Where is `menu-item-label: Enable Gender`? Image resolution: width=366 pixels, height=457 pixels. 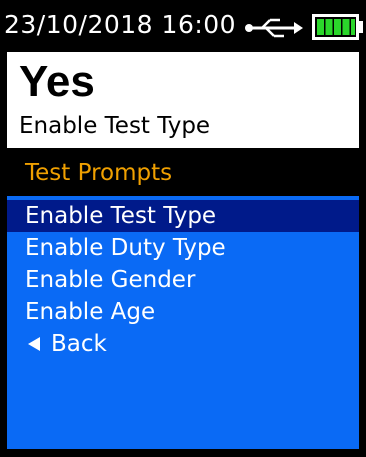 menu-item-label: Enable Gender is located at coordinates (110, 280).